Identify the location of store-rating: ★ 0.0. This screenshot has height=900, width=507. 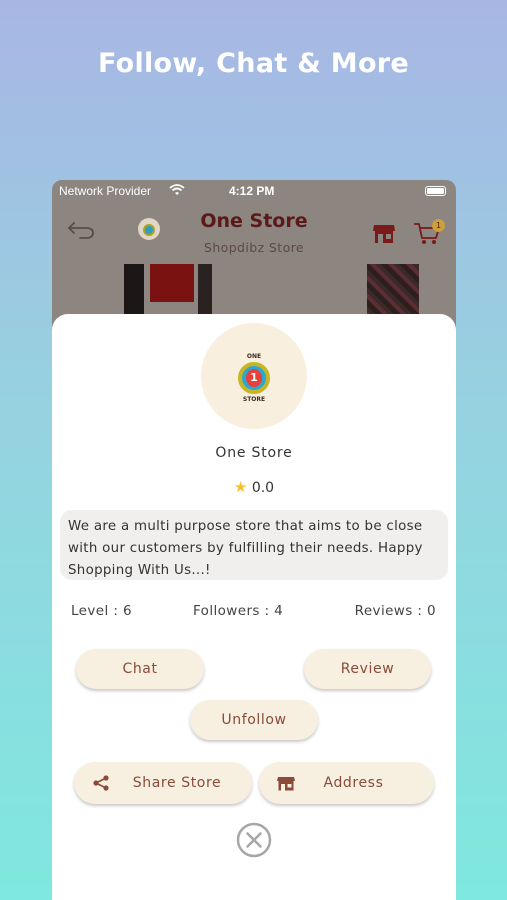
(254, 487).